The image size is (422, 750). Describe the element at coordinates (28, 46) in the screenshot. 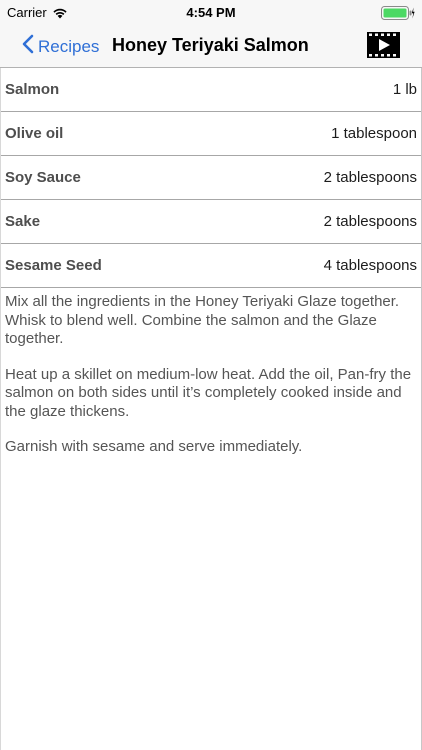

I see `chevron-left-icon` at that location.